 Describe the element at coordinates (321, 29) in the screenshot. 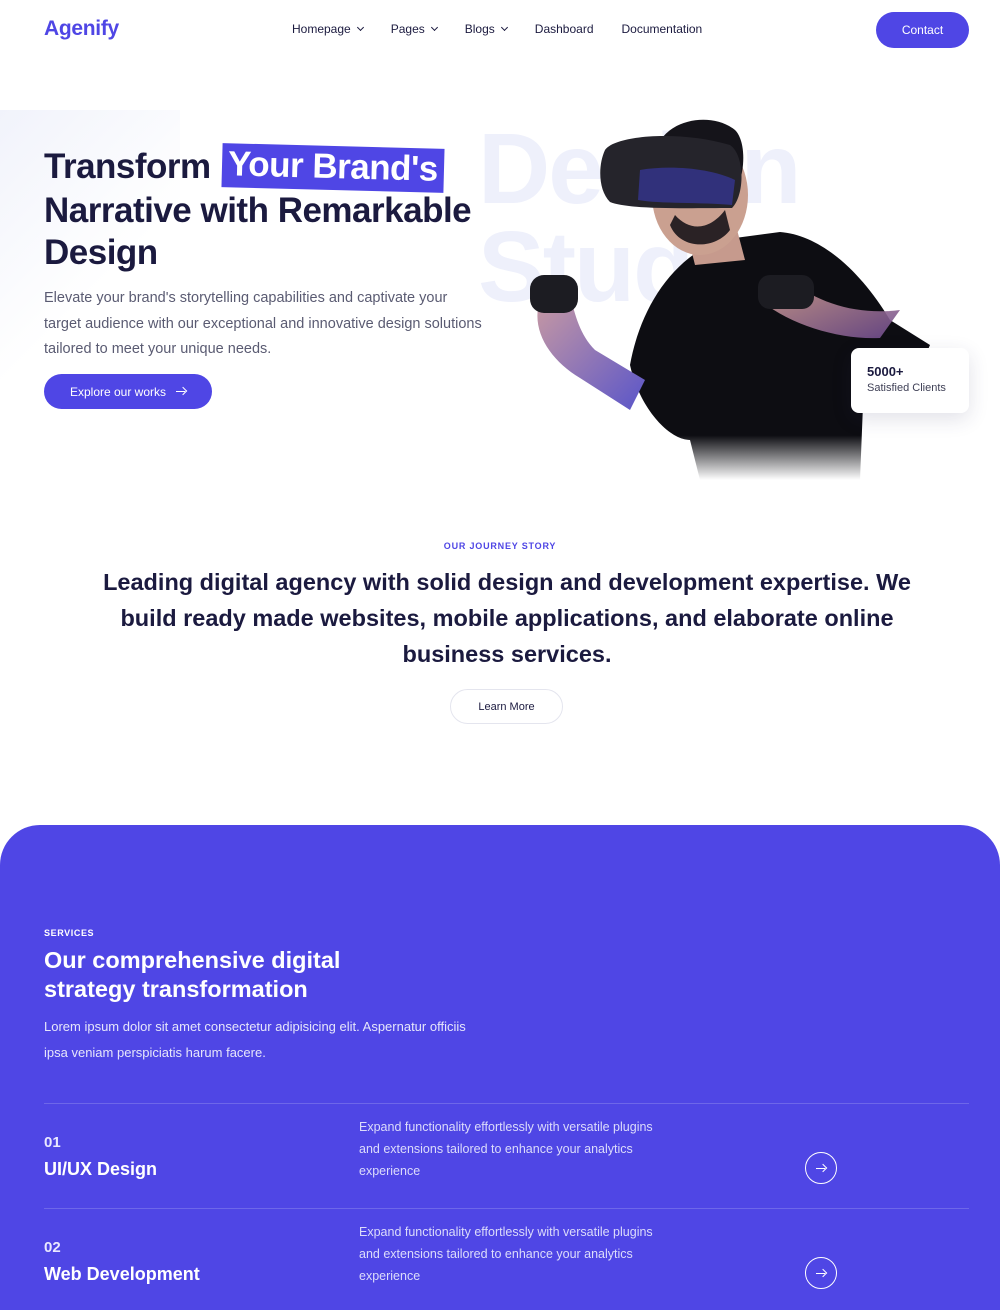

I see `menu-item-label: Homepage` at that location.